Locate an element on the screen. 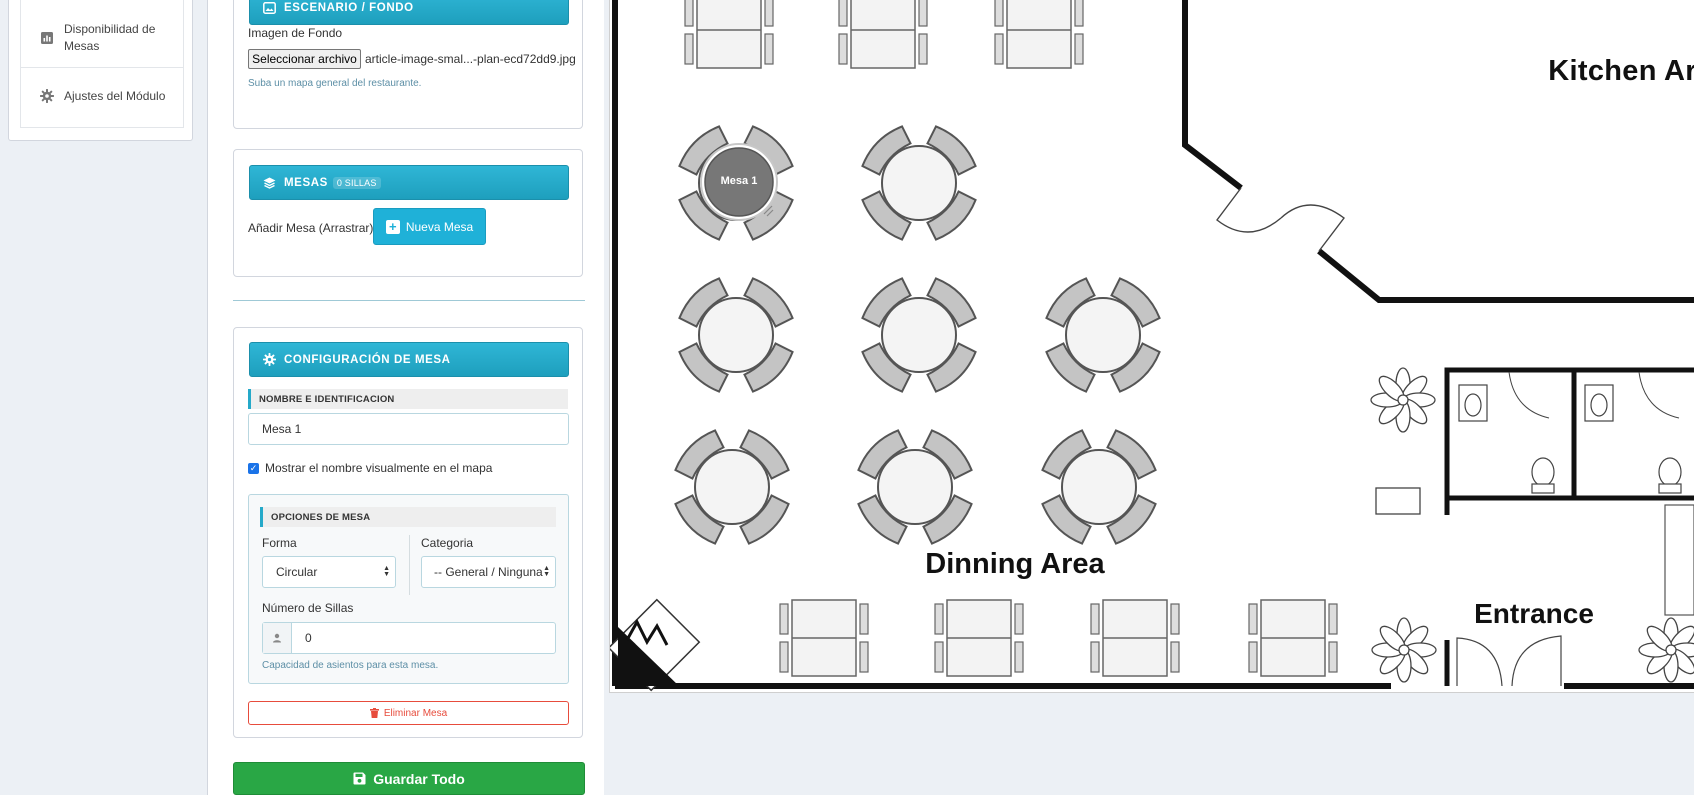  shape-select-value: Circular is located at coordinates (297, 572).